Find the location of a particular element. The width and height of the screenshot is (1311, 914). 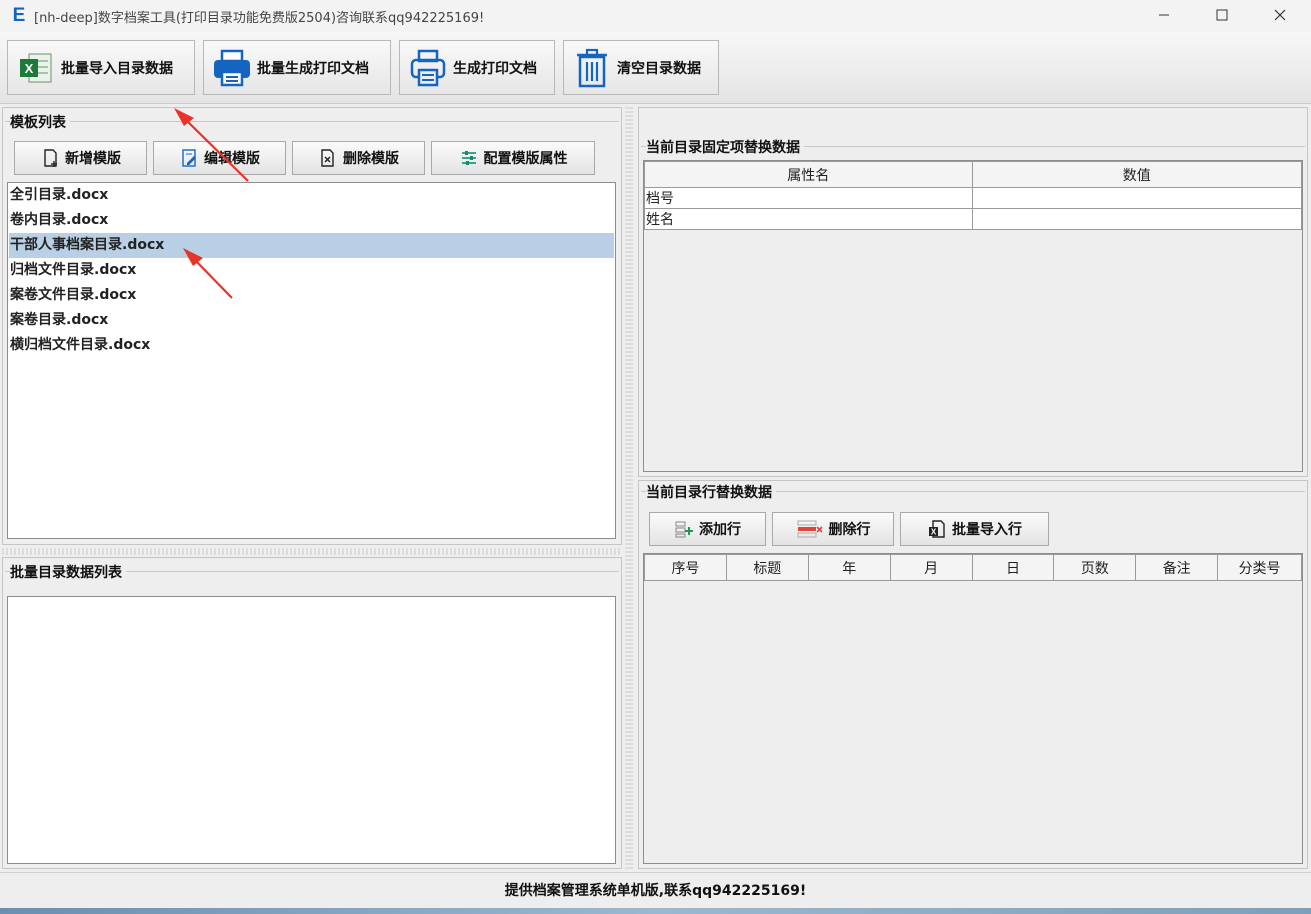

minimize-button is located at coordinates (1164, 15).